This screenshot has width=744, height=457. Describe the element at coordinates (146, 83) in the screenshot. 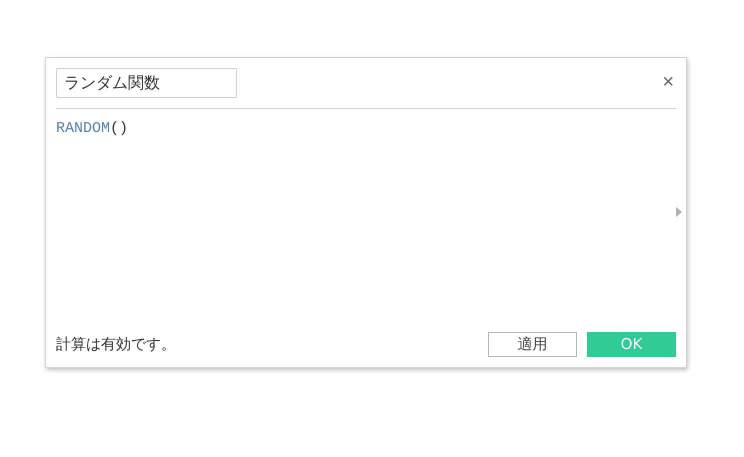

I see `name-field: ランダム関数` at that location.